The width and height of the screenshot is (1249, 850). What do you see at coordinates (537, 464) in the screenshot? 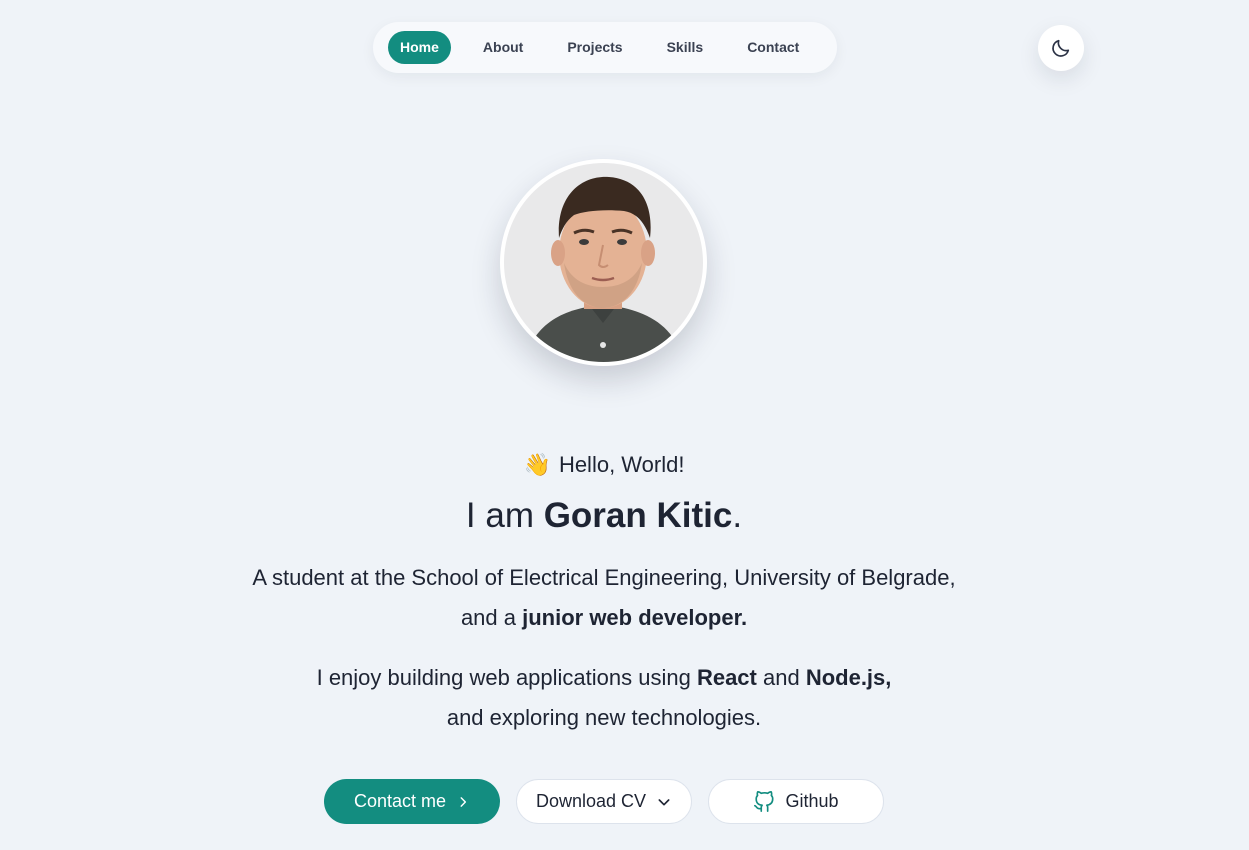
I see `waving-hand-icon: 👋` at bounding box center [537, 464].